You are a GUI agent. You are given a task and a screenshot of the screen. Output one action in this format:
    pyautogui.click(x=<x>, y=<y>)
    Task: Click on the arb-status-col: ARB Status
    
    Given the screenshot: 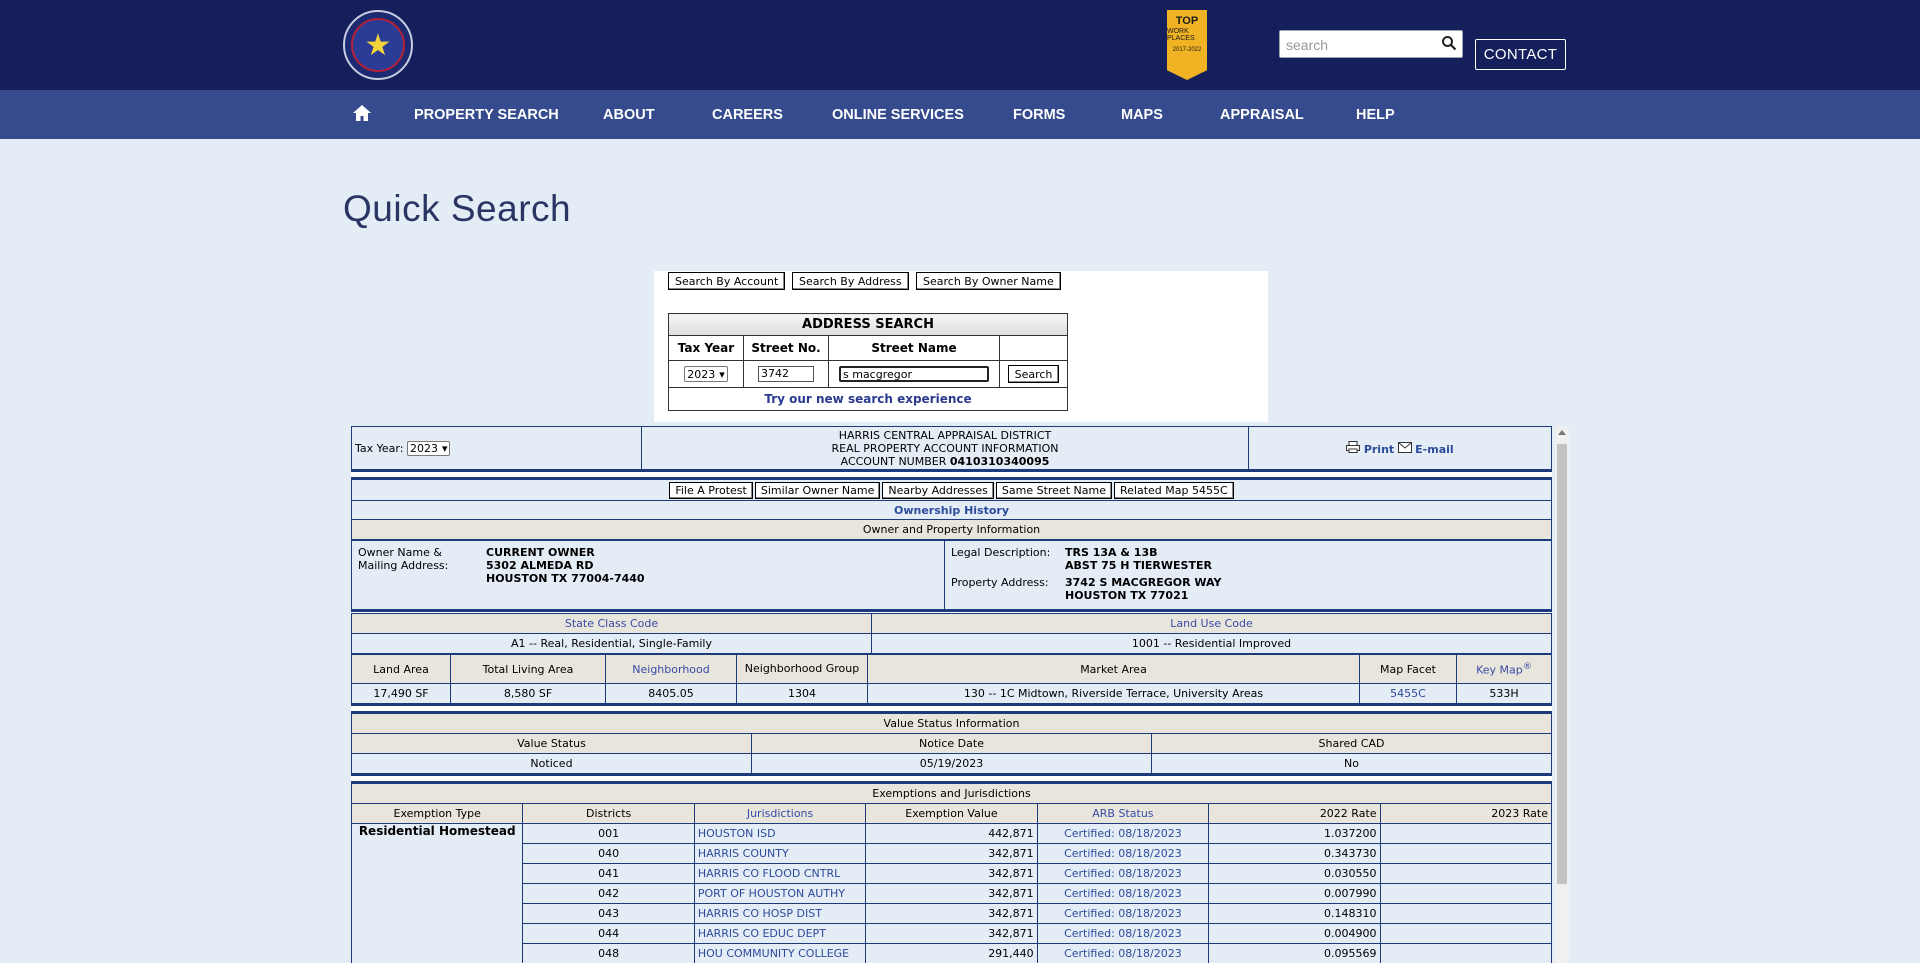 What is the action you would take?
    pyautogui.click(x=1123, y=813)
    